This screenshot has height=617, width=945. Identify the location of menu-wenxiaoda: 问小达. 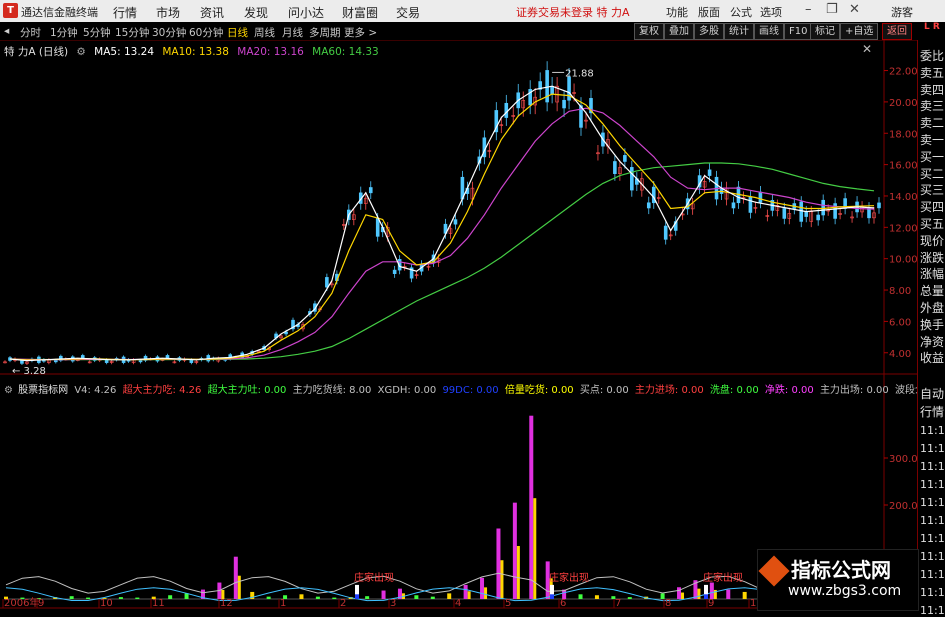
(306, 12).